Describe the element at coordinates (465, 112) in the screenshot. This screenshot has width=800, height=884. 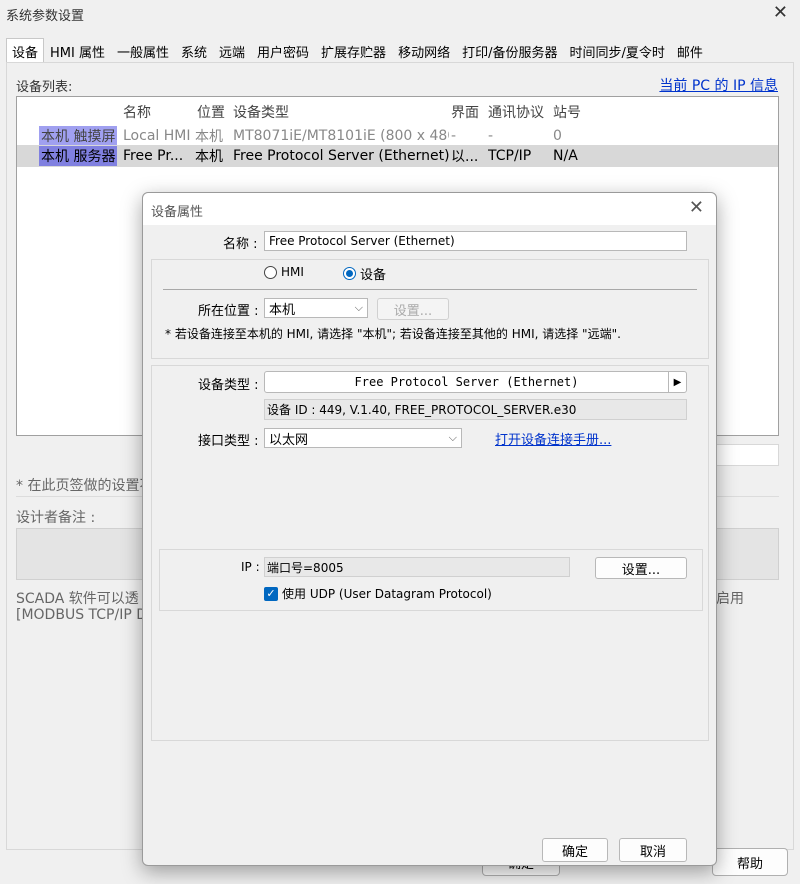
I see `column-interface: 界面` at that location.